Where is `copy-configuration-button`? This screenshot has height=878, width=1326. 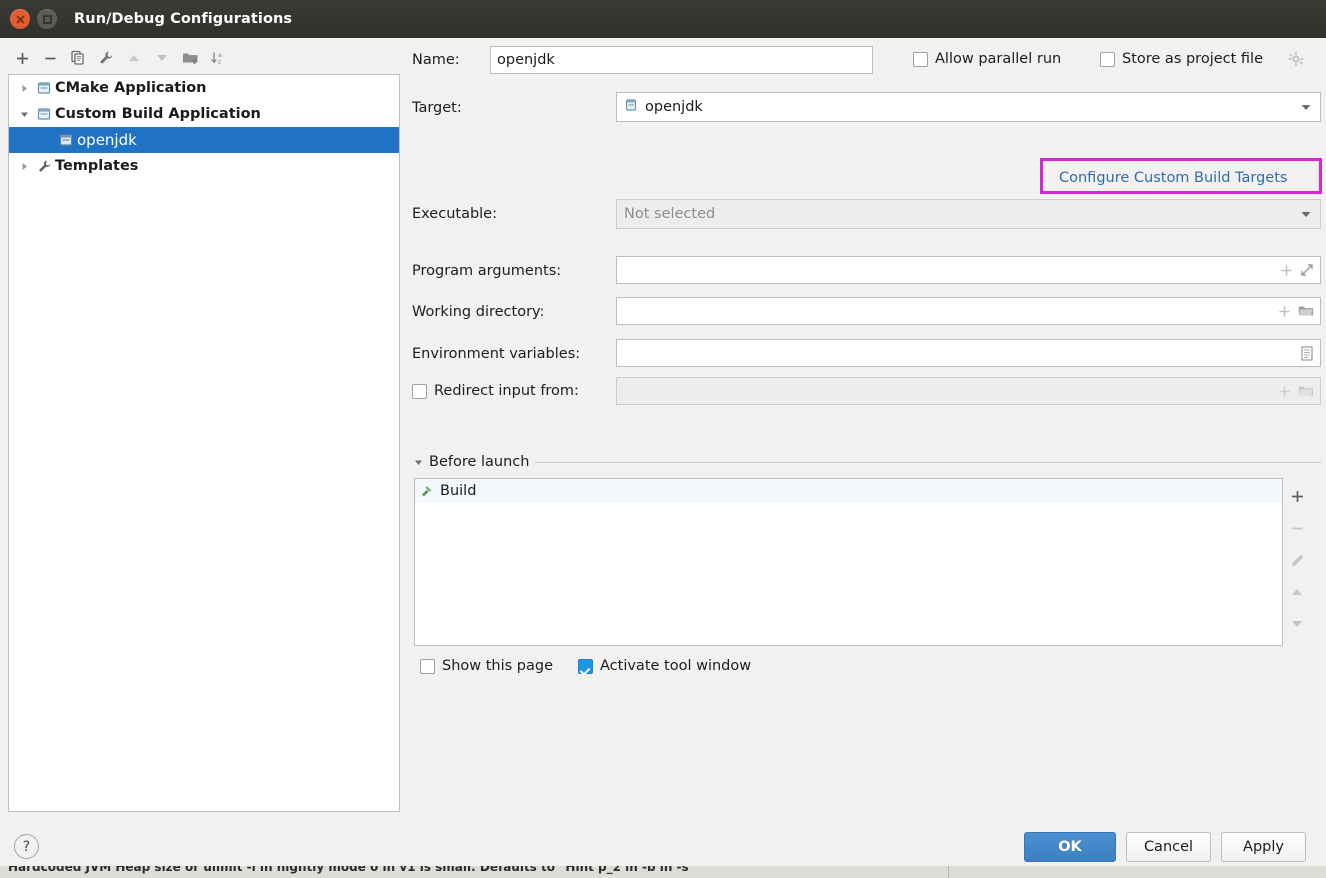
copy-configuration-button is located at coordinates (78, 58).